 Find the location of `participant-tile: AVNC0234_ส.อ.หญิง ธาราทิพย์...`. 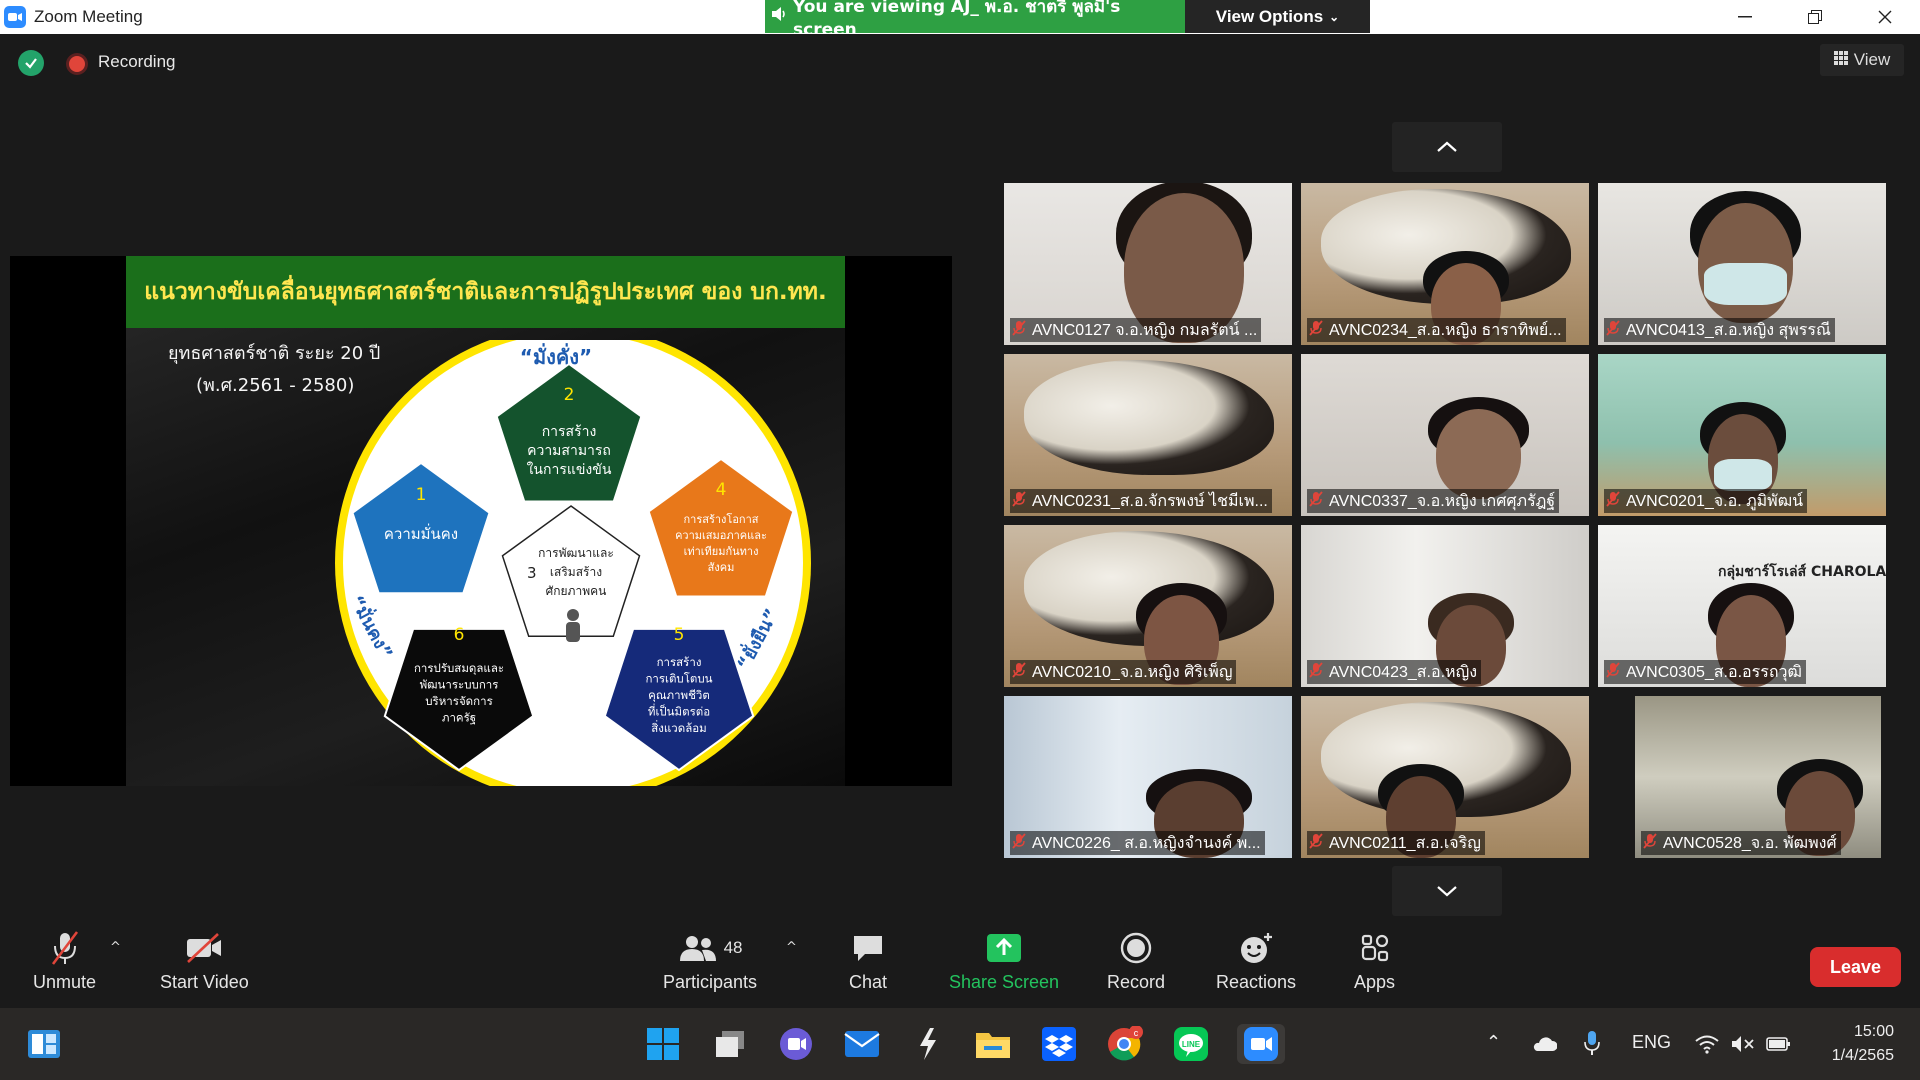

participant-tile: AVNC0234_ส.อ.หญิง ธาราทิพย์... is located at coordinates (1445, 264).